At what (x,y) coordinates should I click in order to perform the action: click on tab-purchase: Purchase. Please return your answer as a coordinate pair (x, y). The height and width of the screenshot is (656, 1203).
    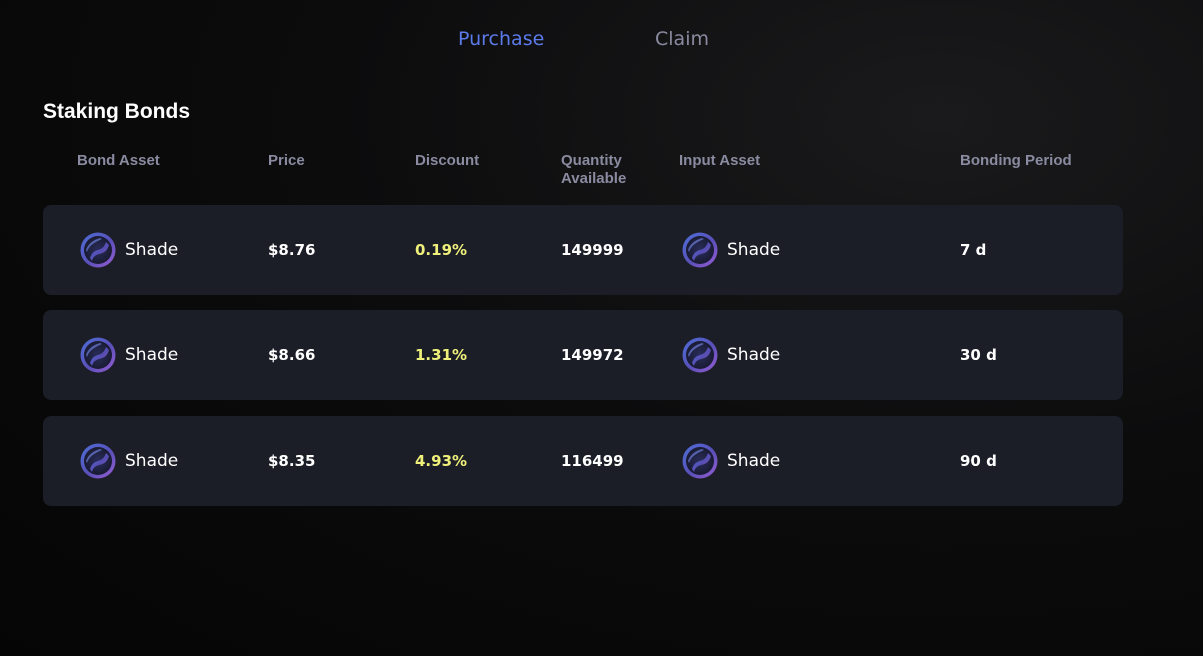
    Looking at the image, I should click on (501, 39).